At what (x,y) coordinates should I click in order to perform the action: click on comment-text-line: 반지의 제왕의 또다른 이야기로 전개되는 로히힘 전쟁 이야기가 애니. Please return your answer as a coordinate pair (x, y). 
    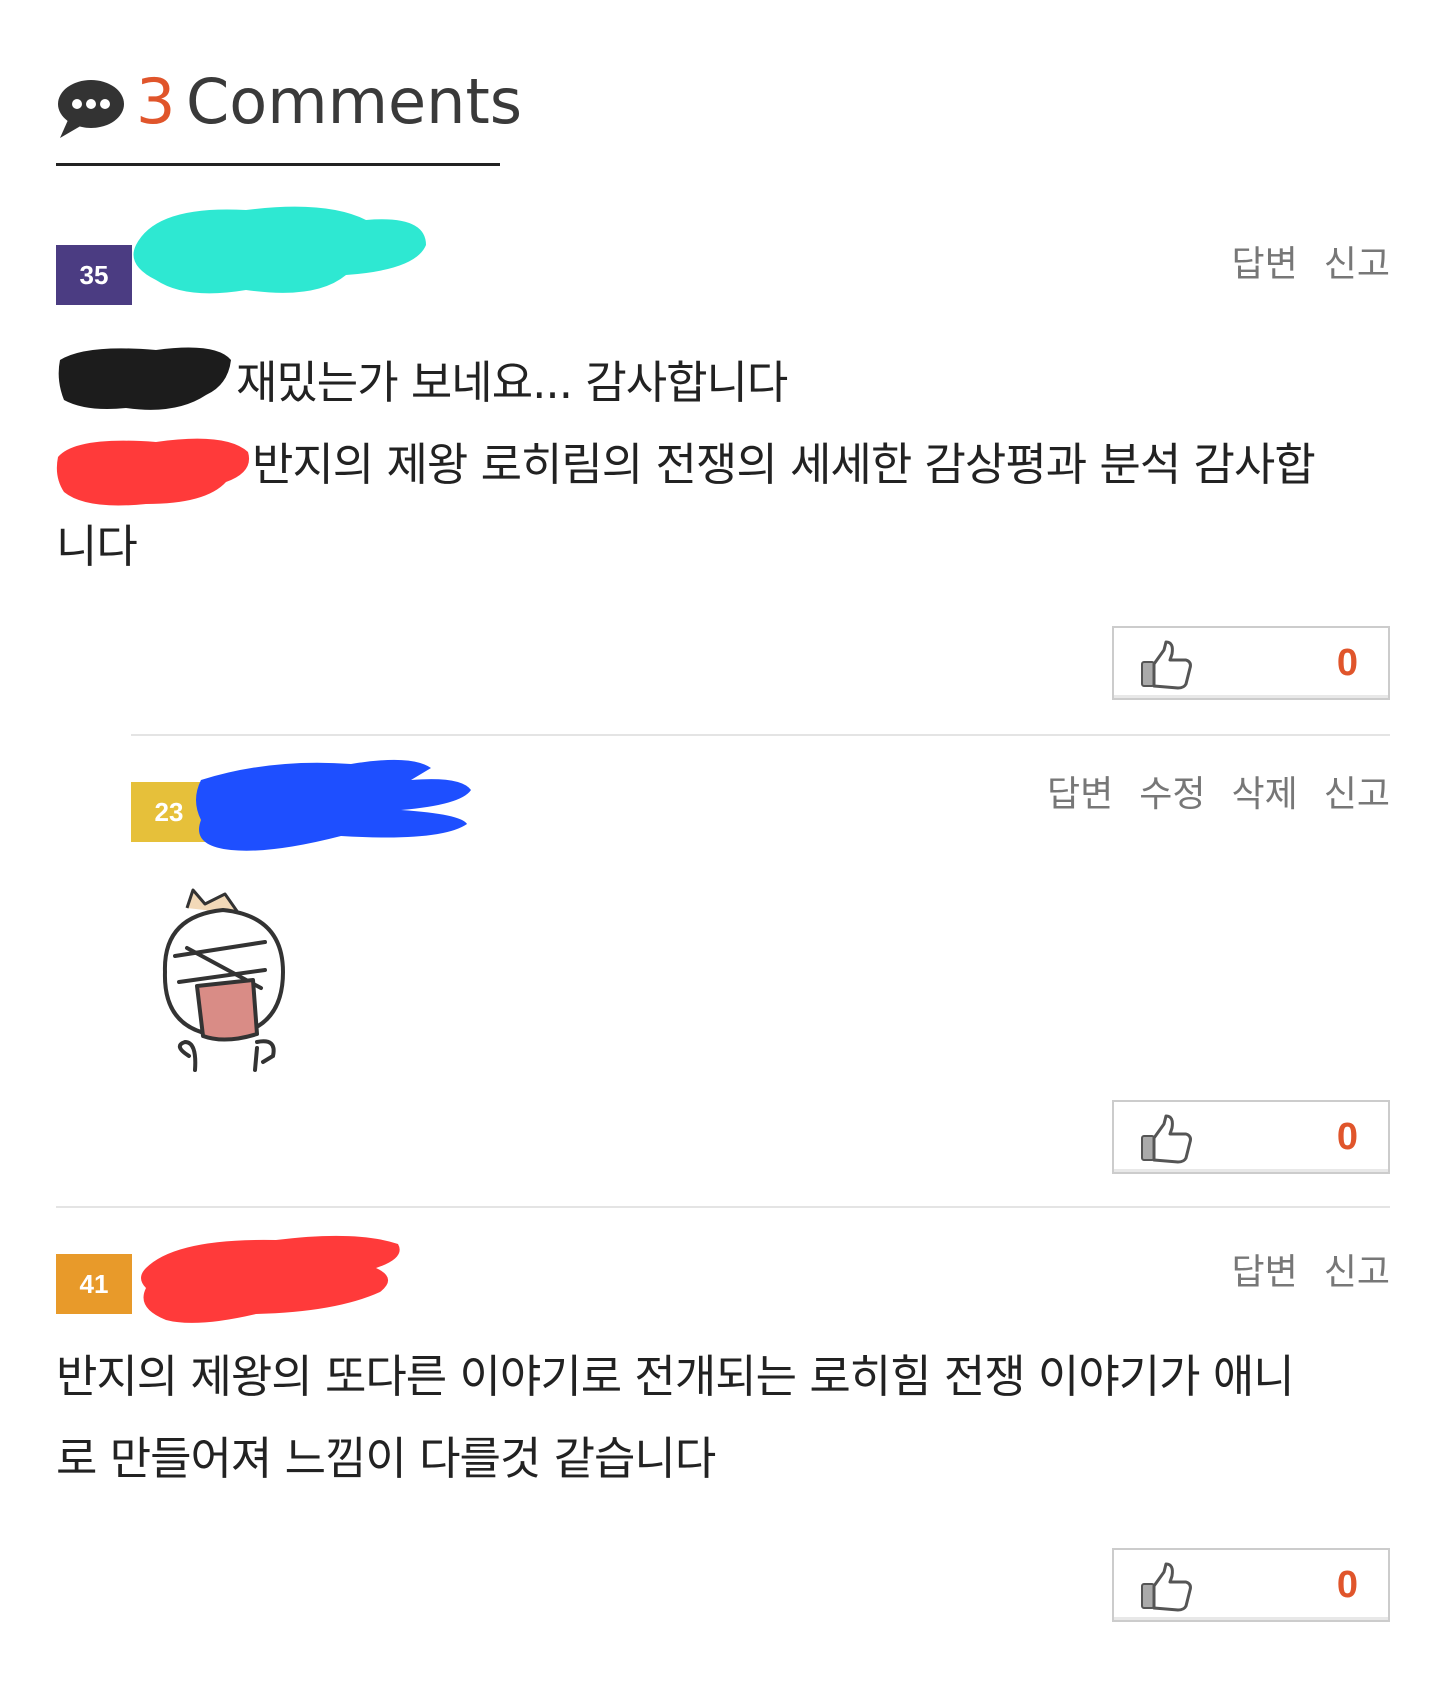
    Looking at the image, I should click on (675, 1376).